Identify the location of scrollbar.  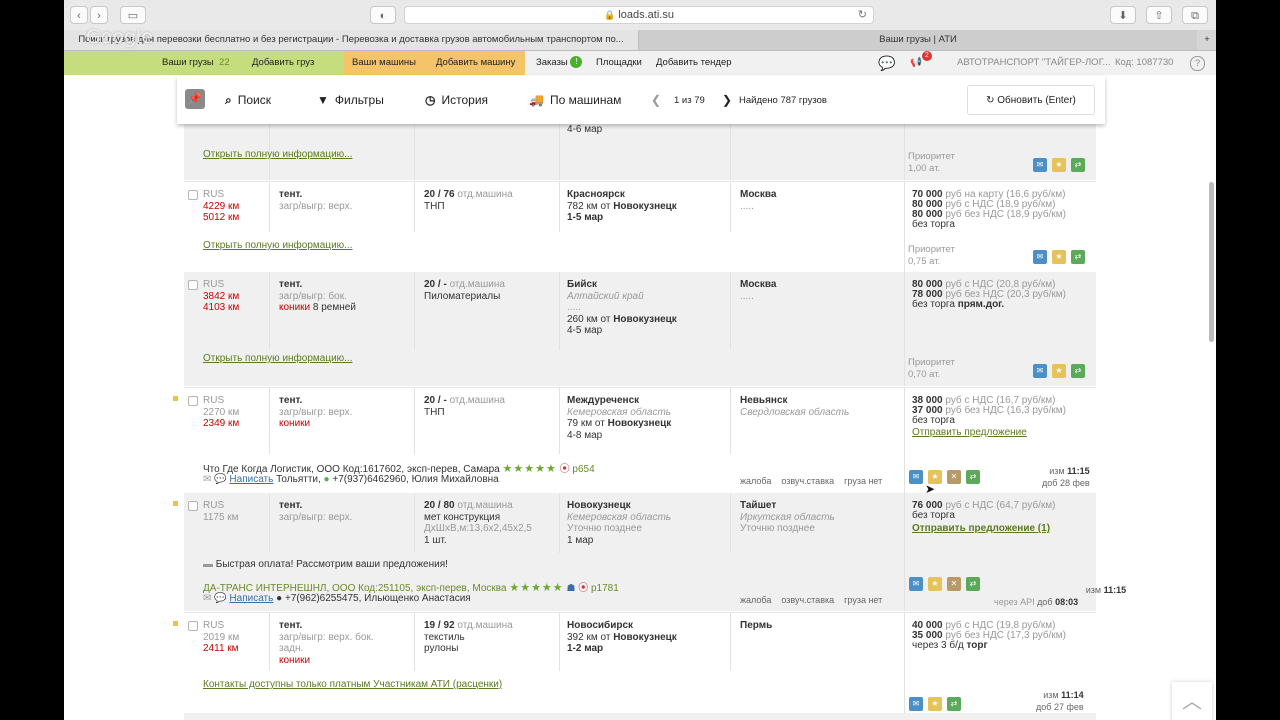
(1211, 262).